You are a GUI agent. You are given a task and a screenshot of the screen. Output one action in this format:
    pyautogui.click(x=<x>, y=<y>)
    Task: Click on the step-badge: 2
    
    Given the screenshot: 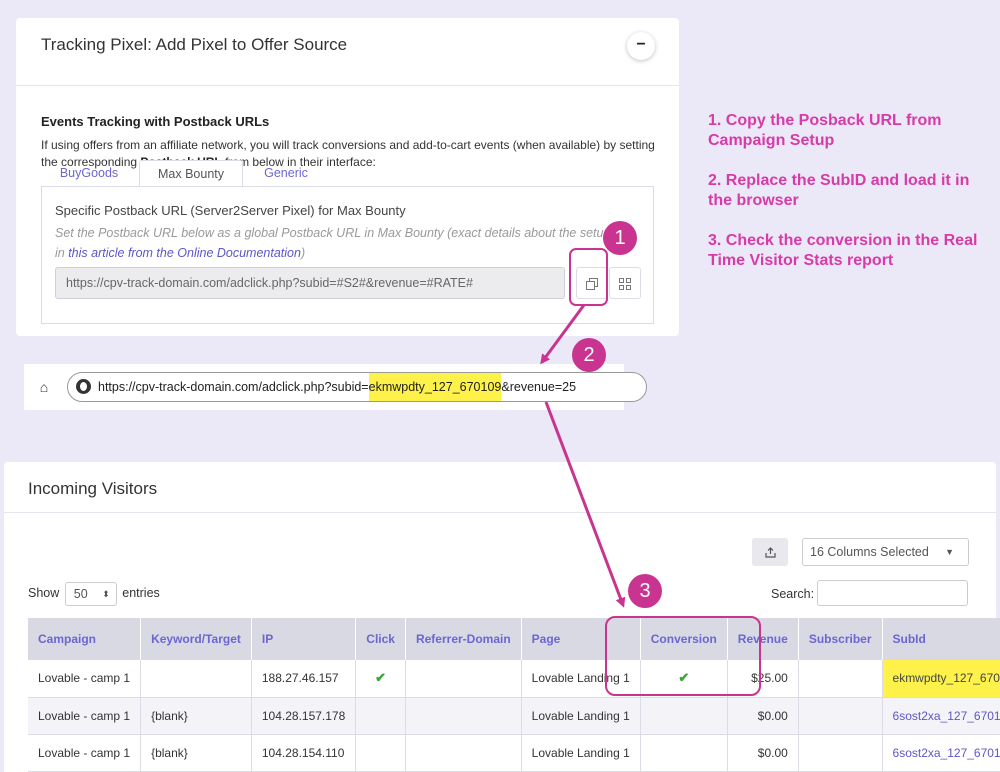 What is the action you would take?
    pyautogui.click(x=589, y=355)
    